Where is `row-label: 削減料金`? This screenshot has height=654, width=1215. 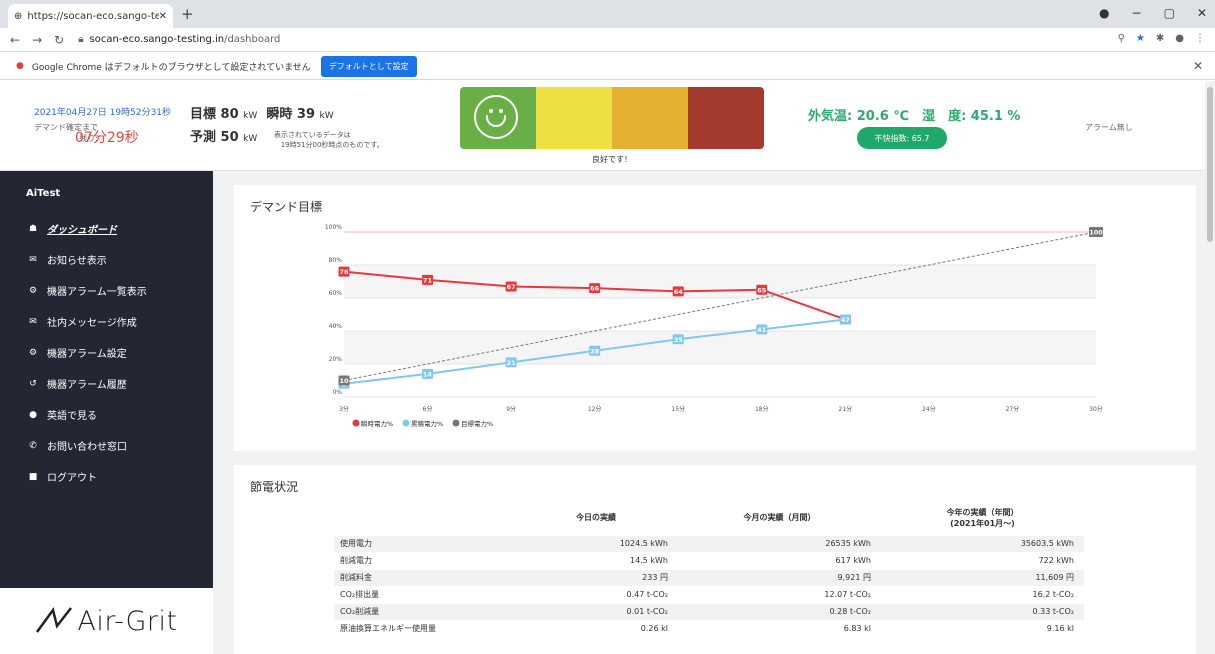 row-label: 削減料金 is located at coordinates (424, 577).